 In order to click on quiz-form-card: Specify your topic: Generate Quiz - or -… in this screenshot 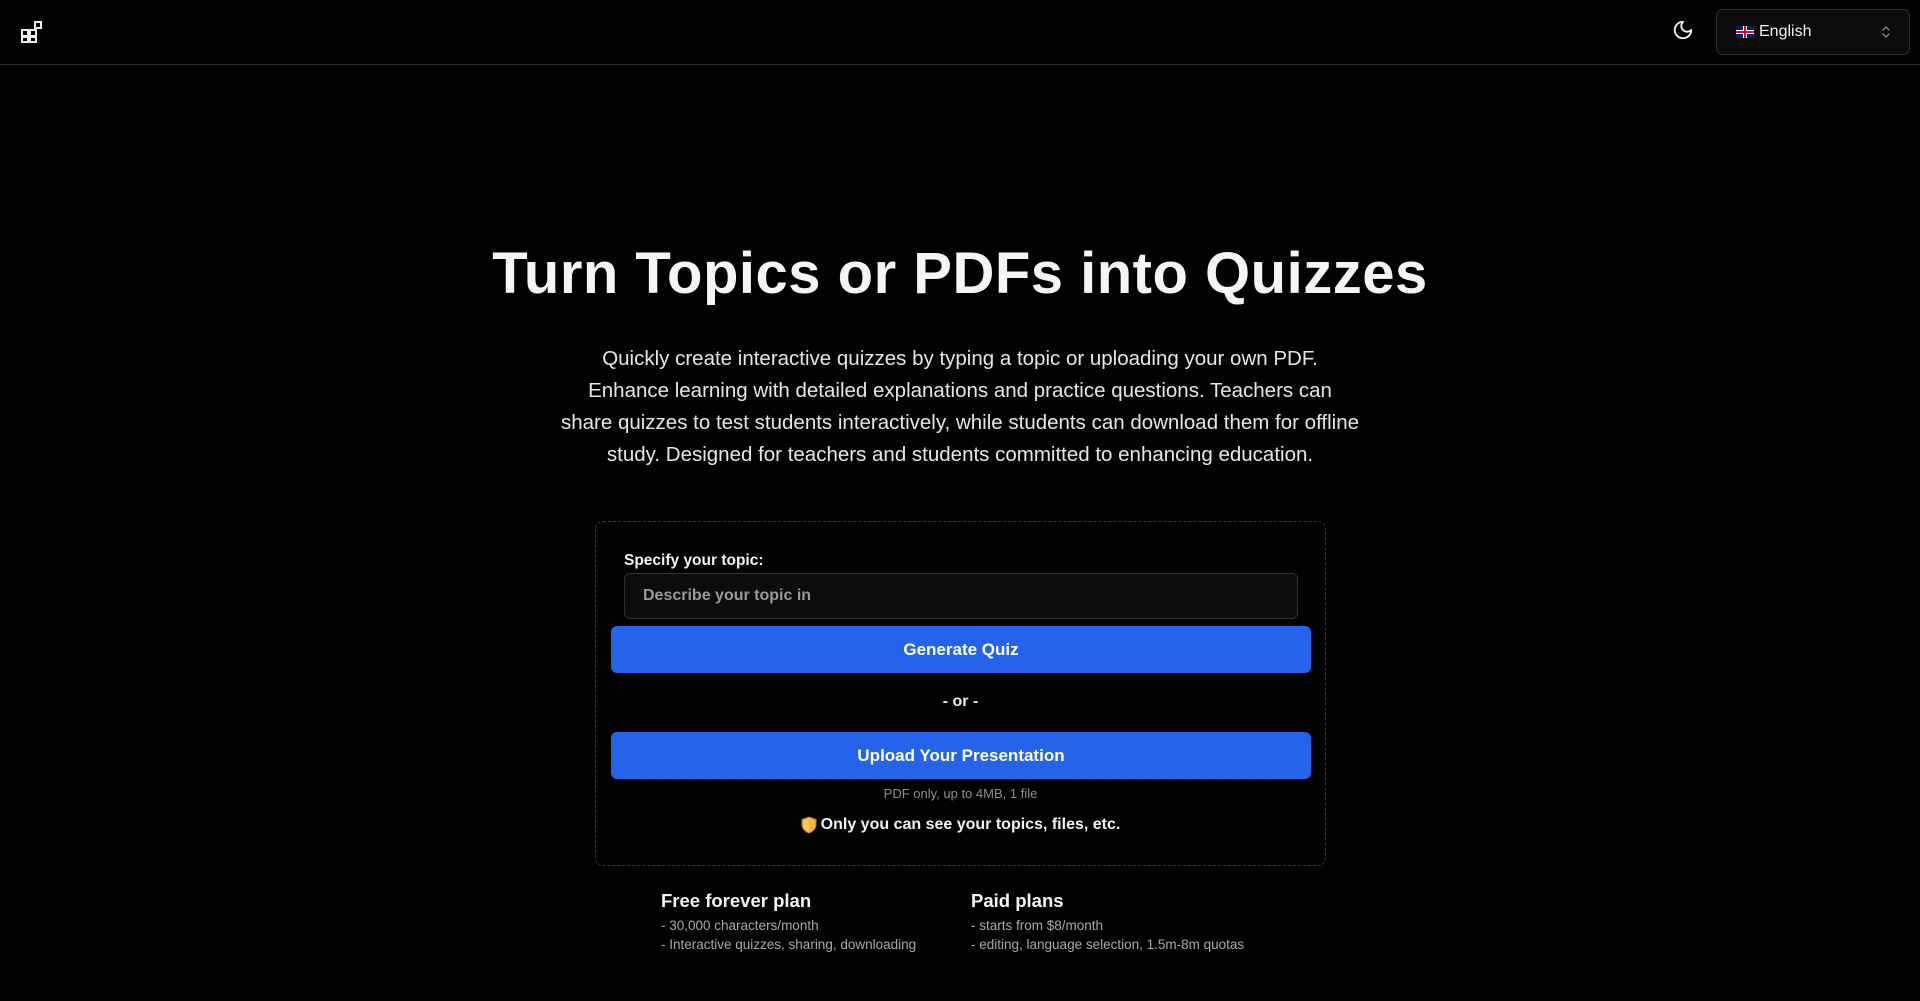, I will do `click(960, 693)`.